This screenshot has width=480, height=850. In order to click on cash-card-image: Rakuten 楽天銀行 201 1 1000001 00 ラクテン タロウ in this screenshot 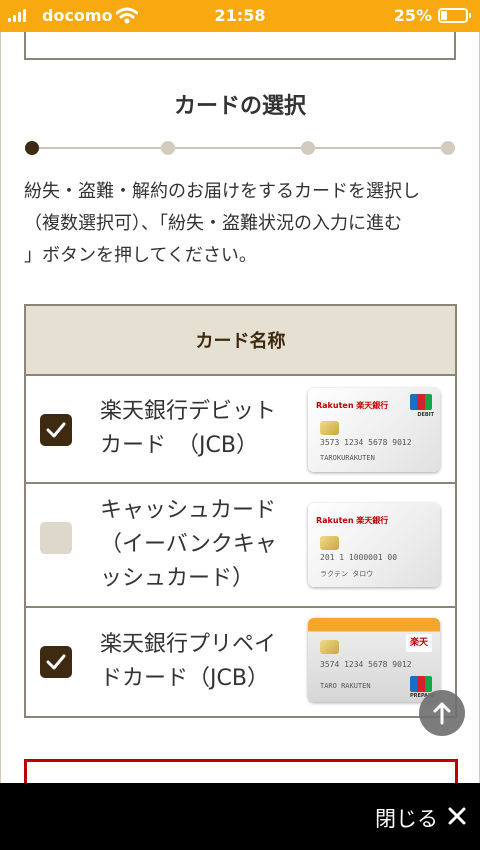, I will do `click(374, 545)`.